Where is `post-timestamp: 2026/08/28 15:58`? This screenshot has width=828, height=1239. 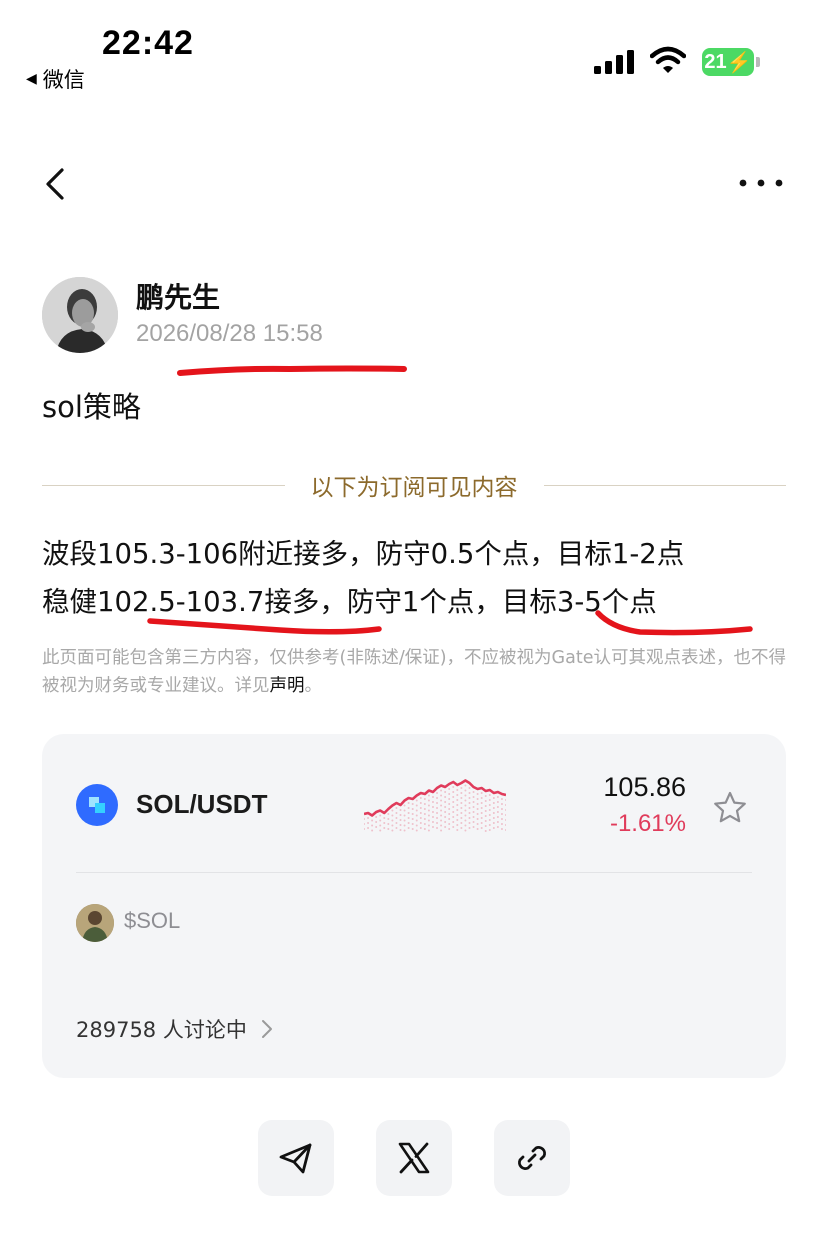 post-timestamp: 2026/08/28 15:58 is located at coordinates (229, 333).